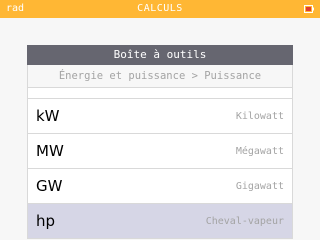 This screenshot has width=320, height=240. Describe the element at coordinates (46, 221) in the screenshot. I see `unit-symbol: hp` at that location.